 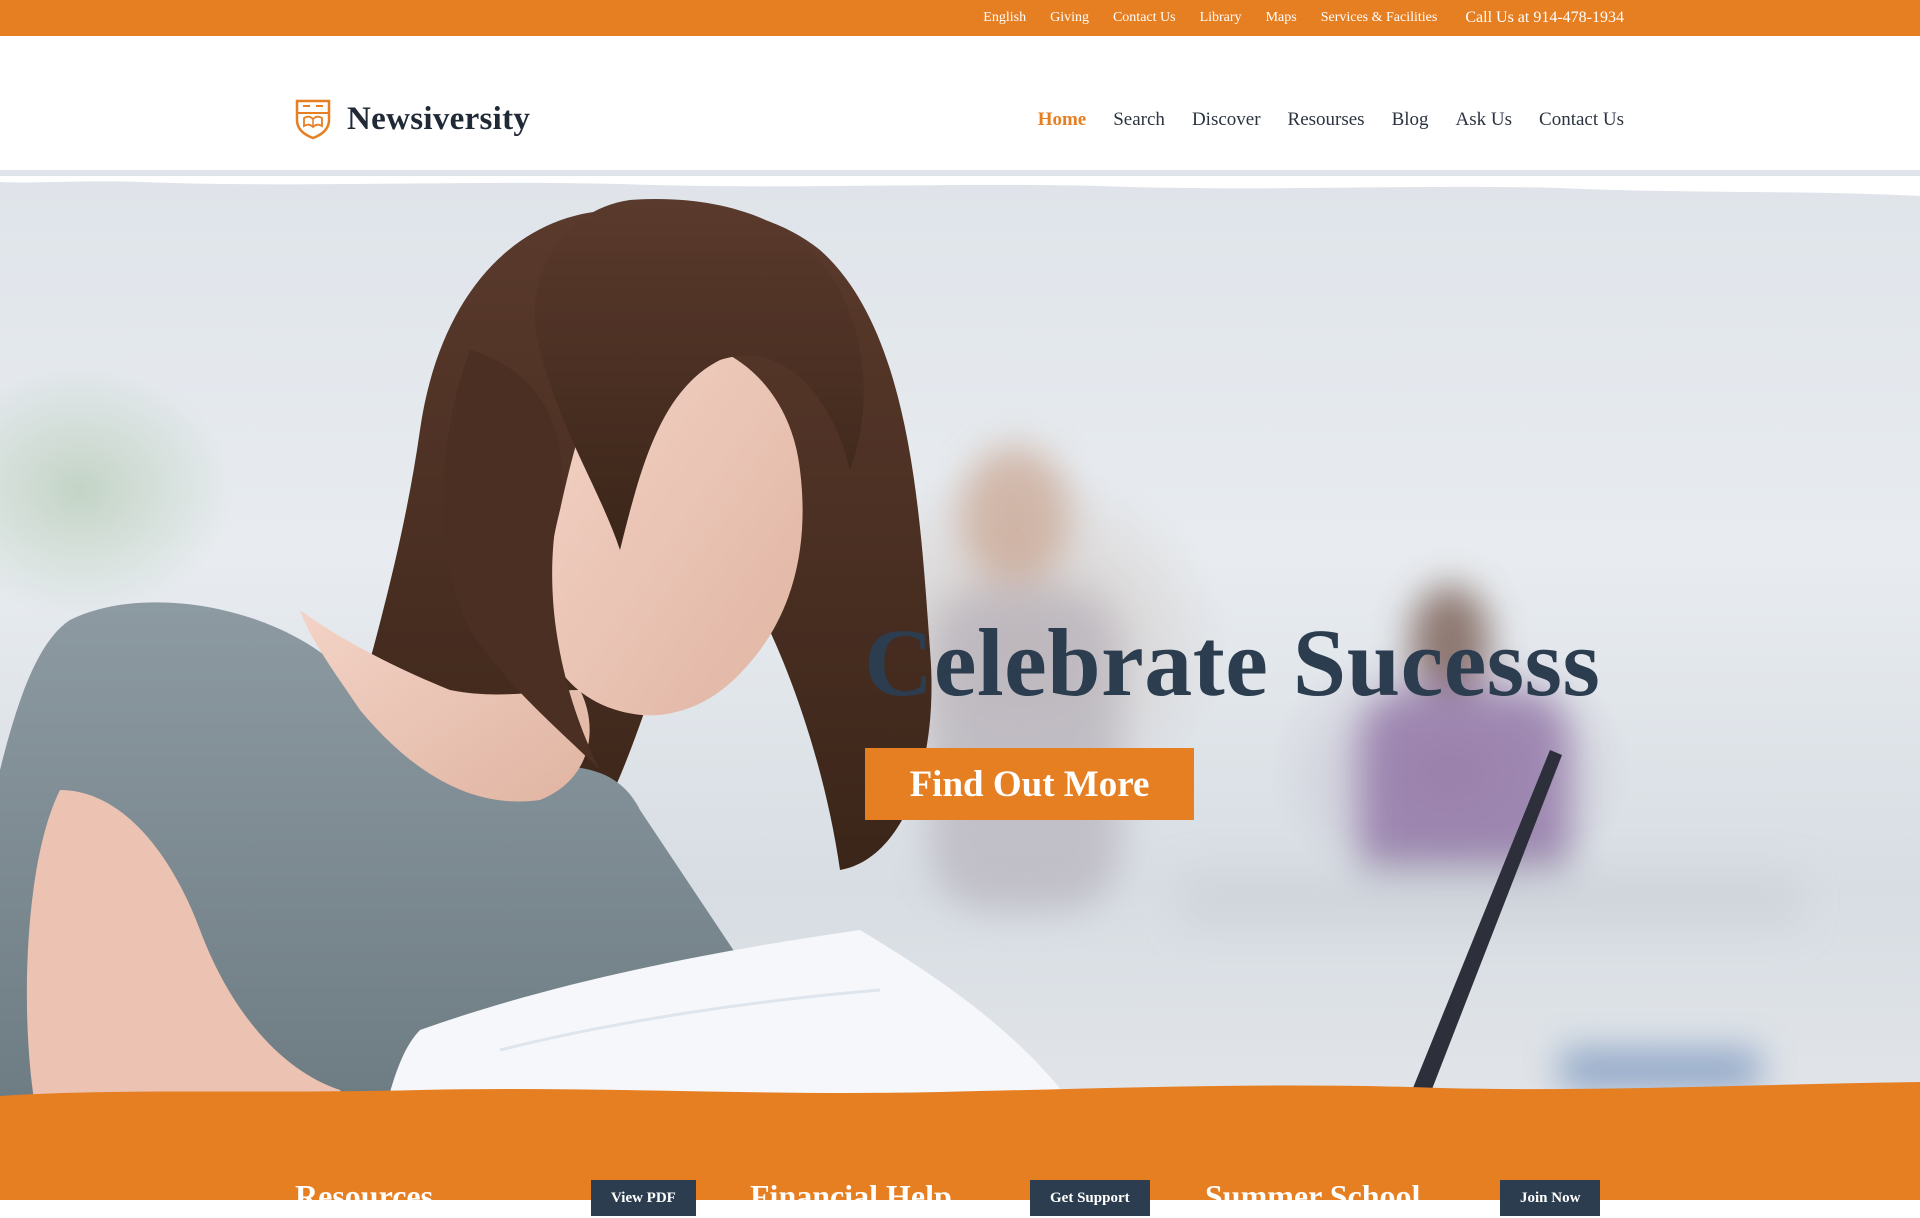 What do you see at coordinates (1313, 1196) in the screenshot?
I see `feature-title: Summer School` at bounding box center [1313, 1196].